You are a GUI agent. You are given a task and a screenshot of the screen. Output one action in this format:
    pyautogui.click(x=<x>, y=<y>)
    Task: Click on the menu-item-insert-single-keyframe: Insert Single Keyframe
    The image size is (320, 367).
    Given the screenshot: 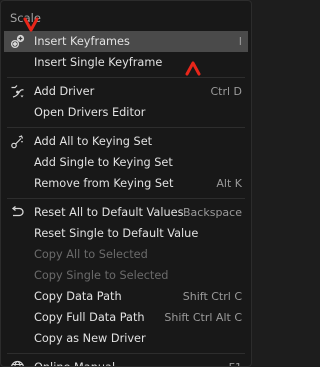 What is the action you would take?
    pyautogui.click(x=126, y=62)
    